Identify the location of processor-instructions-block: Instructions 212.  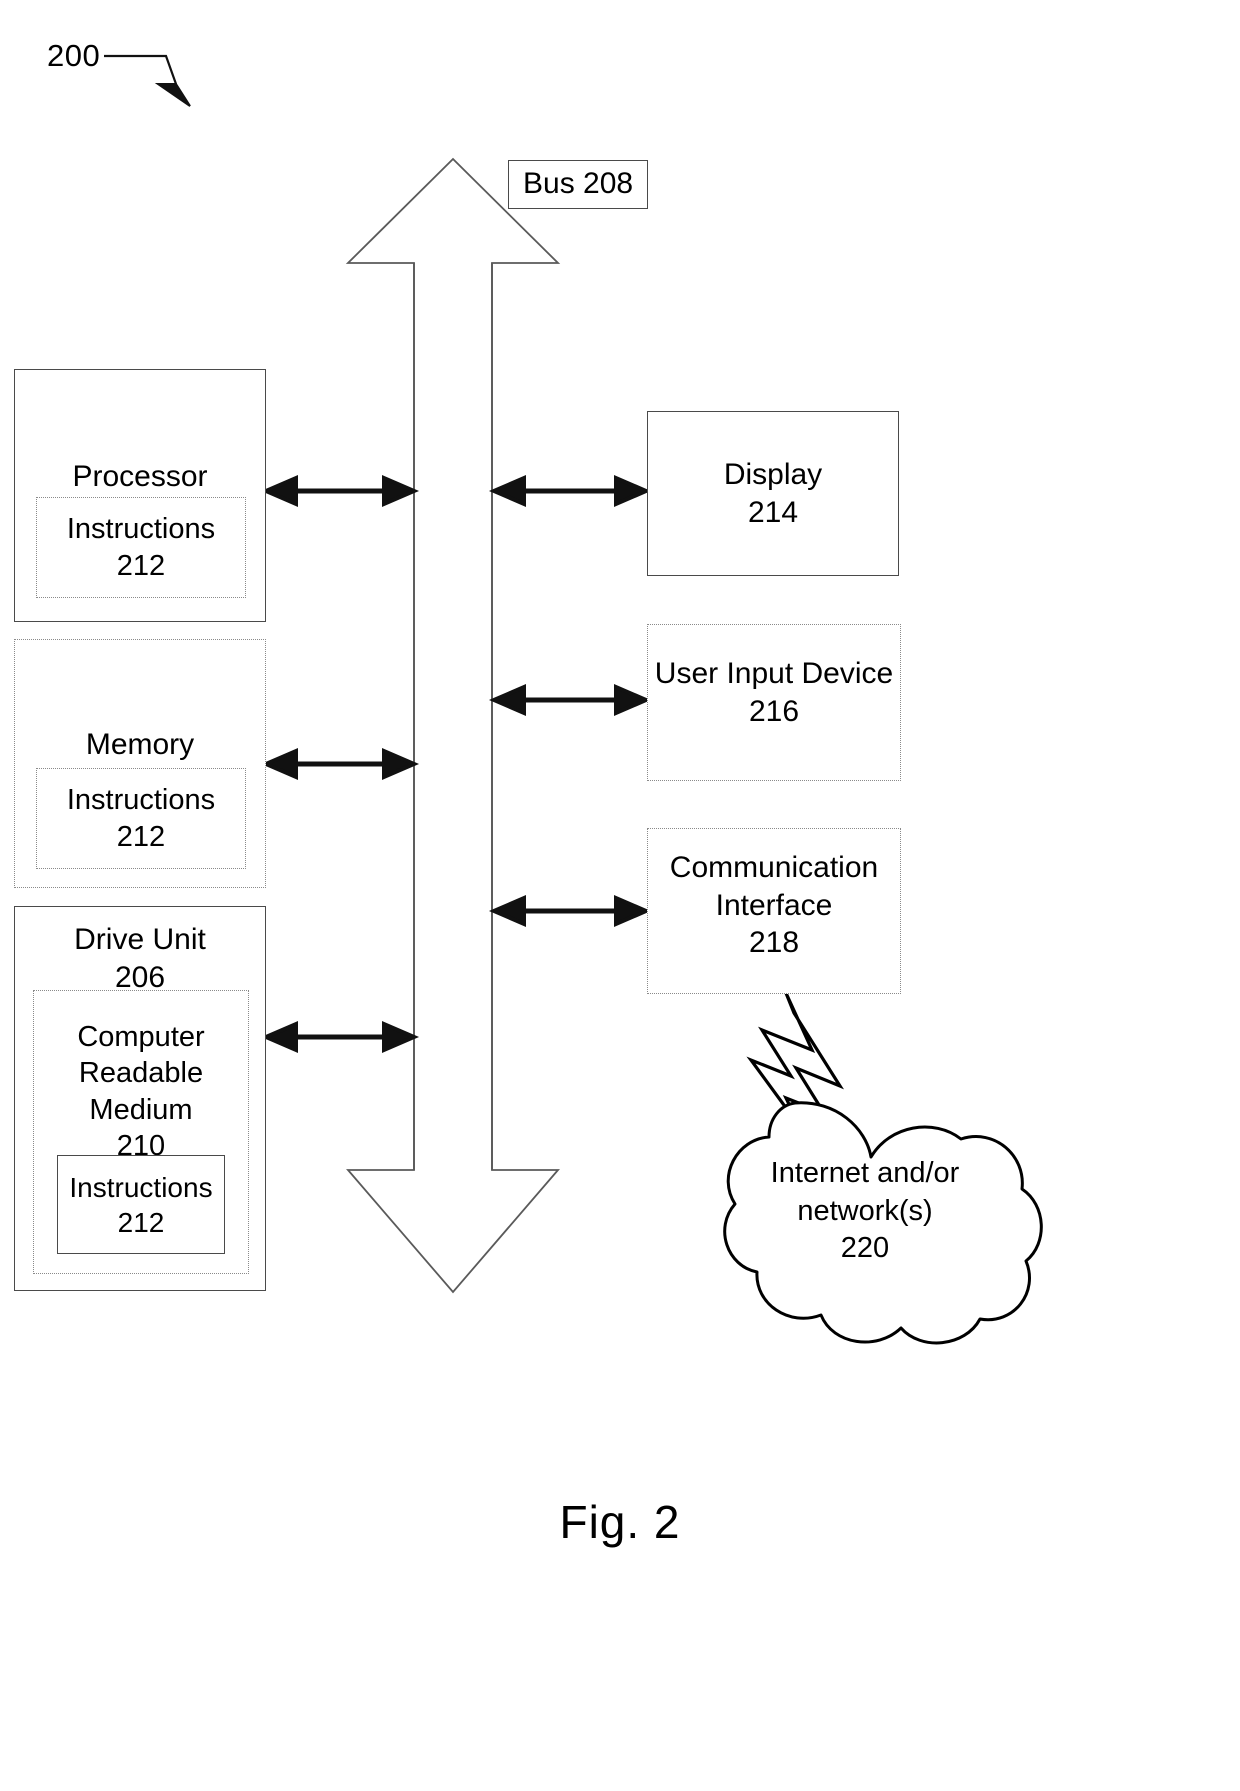
(141, 547).